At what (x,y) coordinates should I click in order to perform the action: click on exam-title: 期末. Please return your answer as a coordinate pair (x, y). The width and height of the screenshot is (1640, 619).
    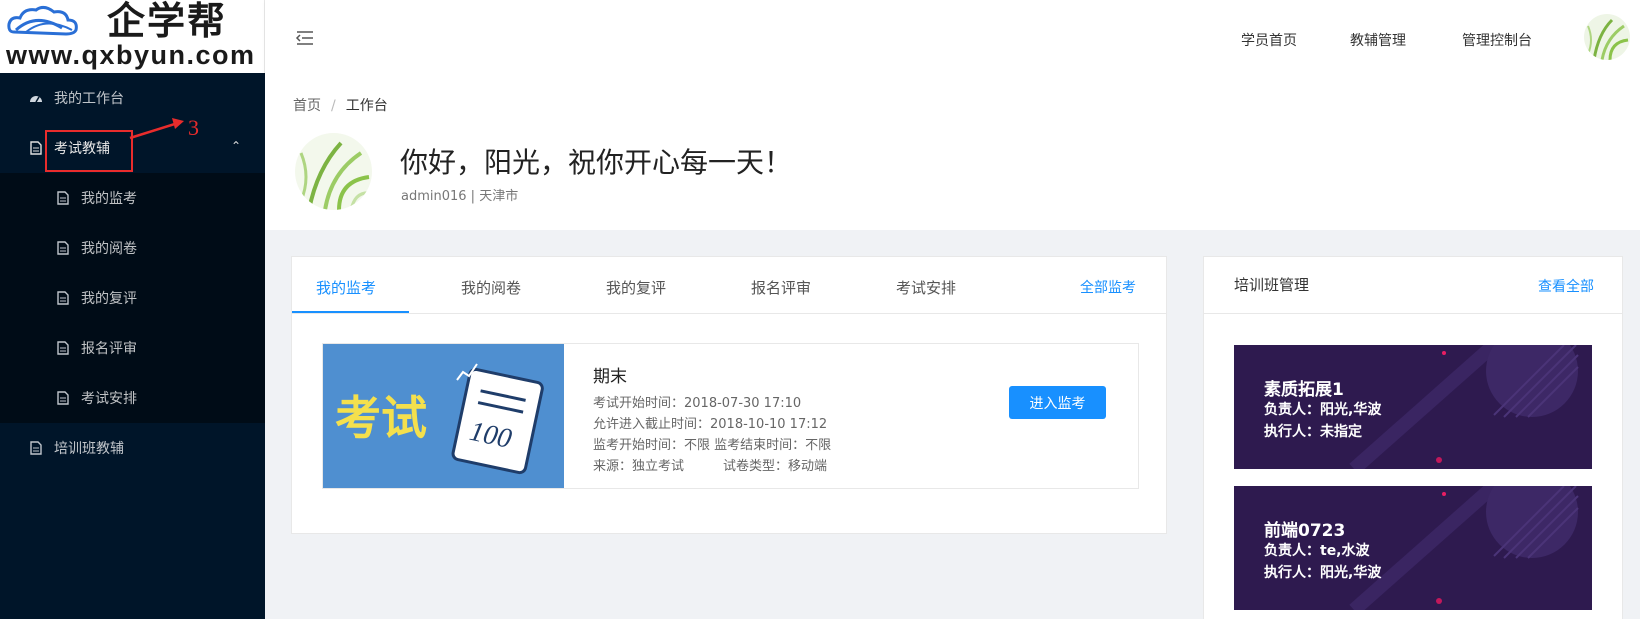
    Looking at the image, I should click on (610, 377).